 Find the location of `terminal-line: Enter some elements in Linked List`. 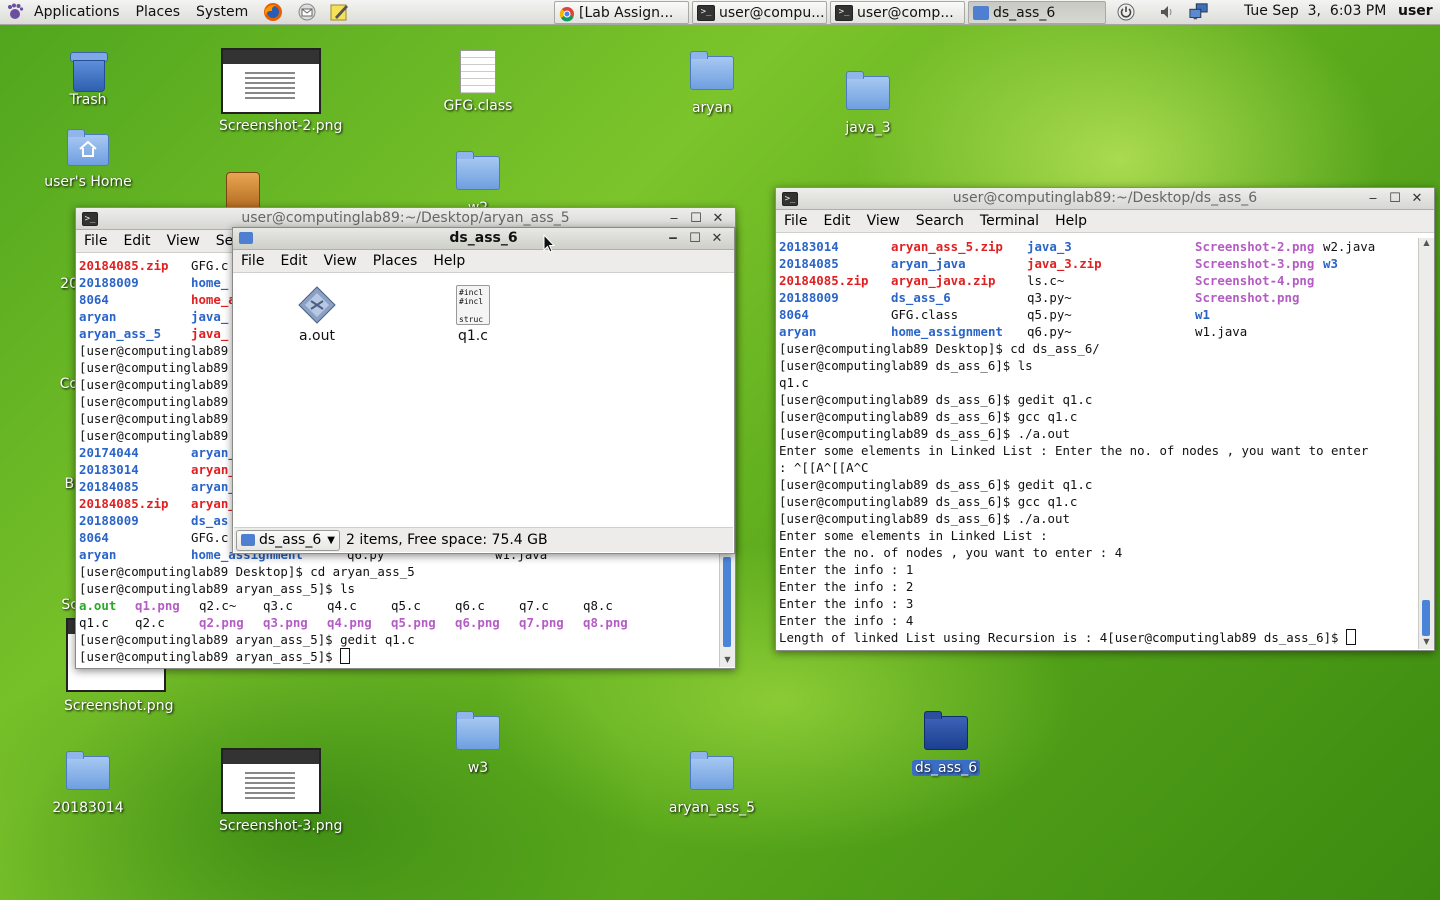

terminal-line: Enter some elements in Linked List is located at coordinates (1074, 450).